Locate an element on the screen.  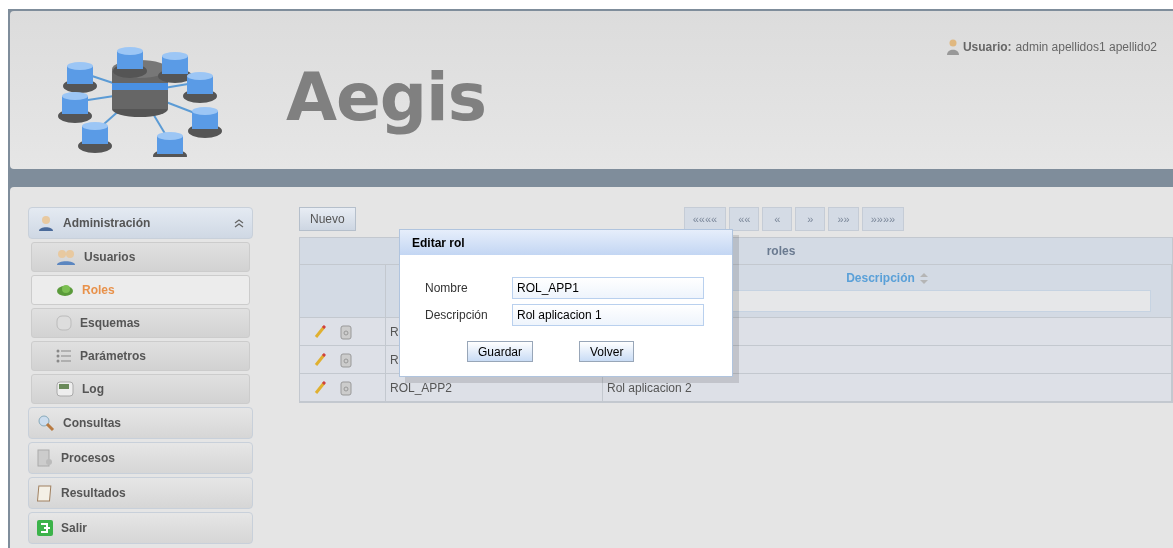
user-label: Usuario: is located at coordinates (987, 47).